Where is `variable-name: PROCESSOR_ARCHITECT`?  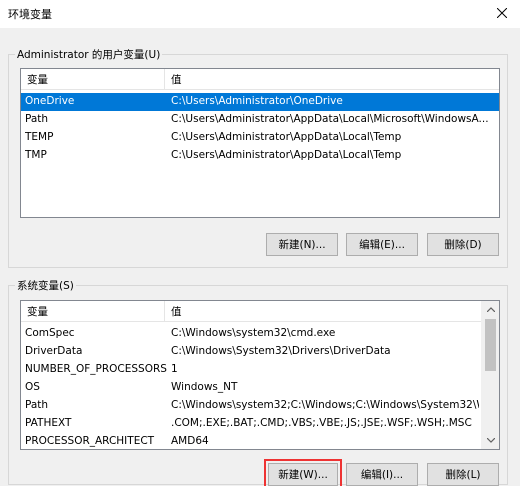 variable-name: PROCESSOR_ARCHITECT is located at coordinates (90, 441).